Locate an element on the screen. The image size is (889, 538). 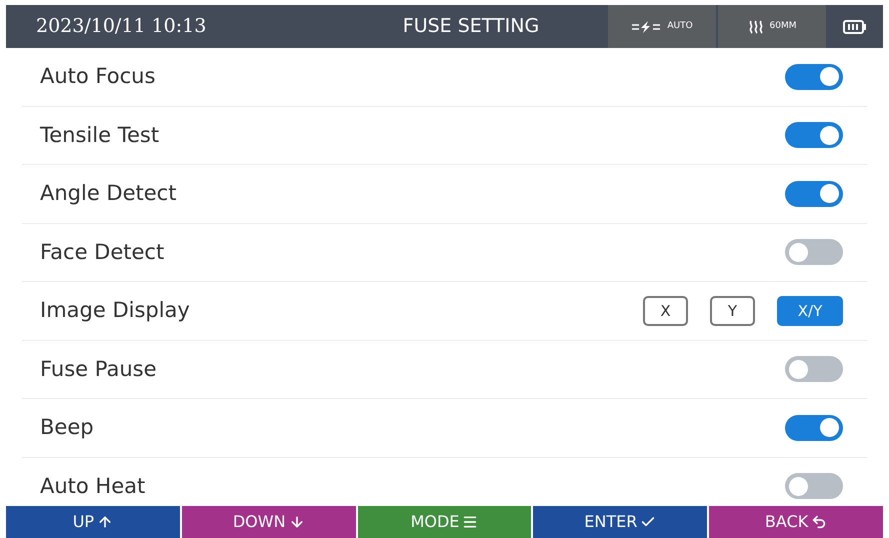
screen-title: FUSE SETTING is located at coordinates (471, 27).